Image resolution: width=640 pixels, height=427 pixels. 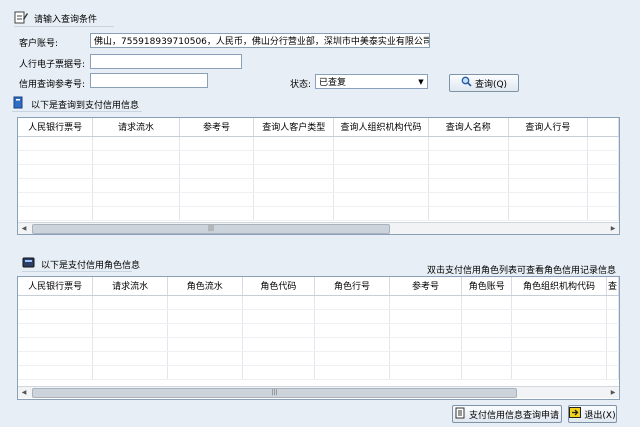 I want to click on upper-title-divider, so click(x=77, y=111).